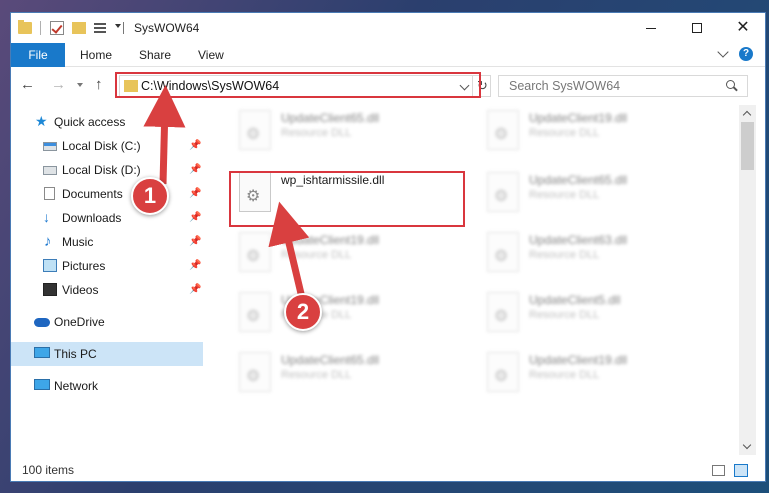 The image size is (769, 493). I want to click on close-button: ✕, so click(742, 28).